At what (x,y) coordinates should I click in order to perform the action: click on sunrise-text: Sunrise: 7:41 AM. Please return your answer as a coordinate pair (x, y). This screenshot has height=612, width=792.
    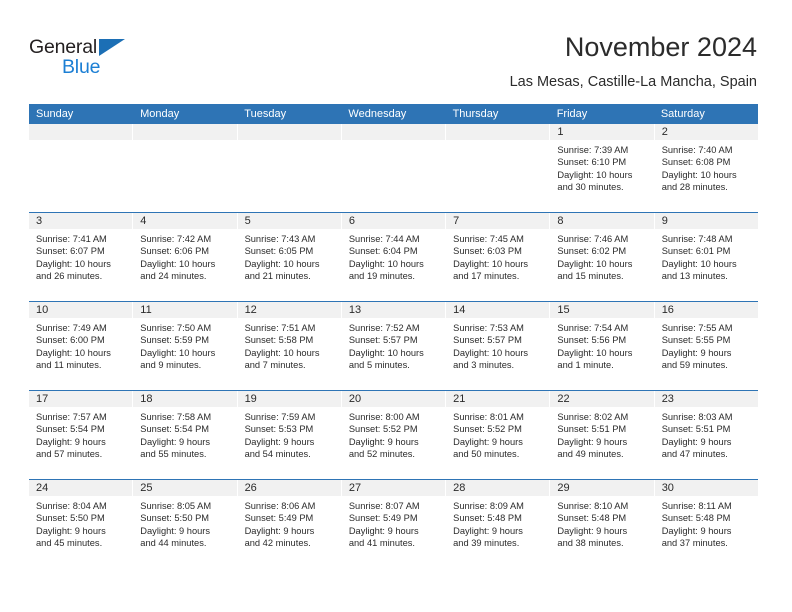
    Looking at the image, I should click on (71, 239).